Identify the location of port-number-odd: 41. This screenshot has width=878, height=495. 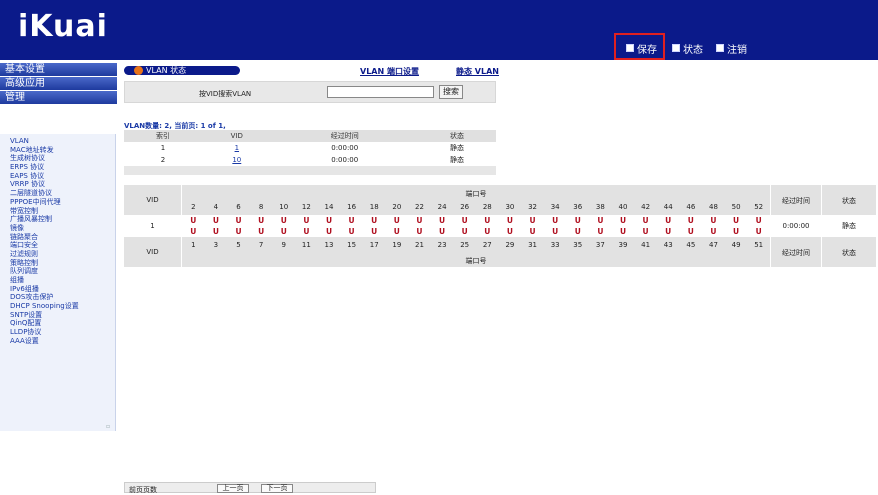
(646, 245).